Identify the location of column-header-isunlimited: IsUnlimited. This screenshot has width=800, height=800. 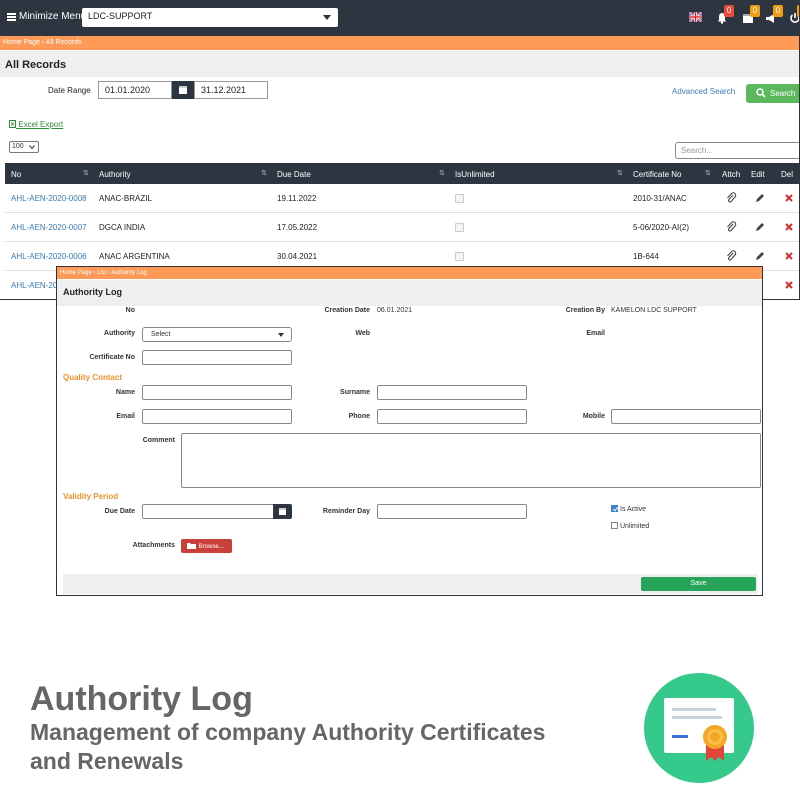
(475, 174).